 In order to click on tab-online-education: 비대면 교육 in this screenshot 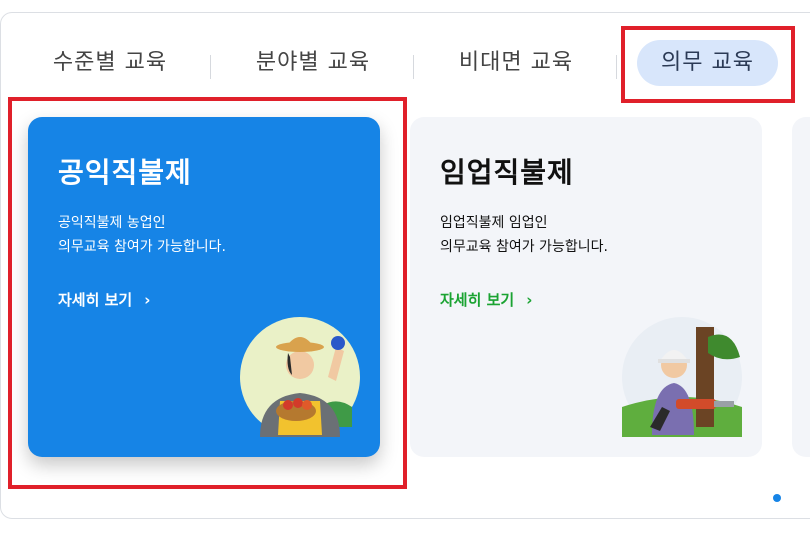, I will do `click(516, 63)`.